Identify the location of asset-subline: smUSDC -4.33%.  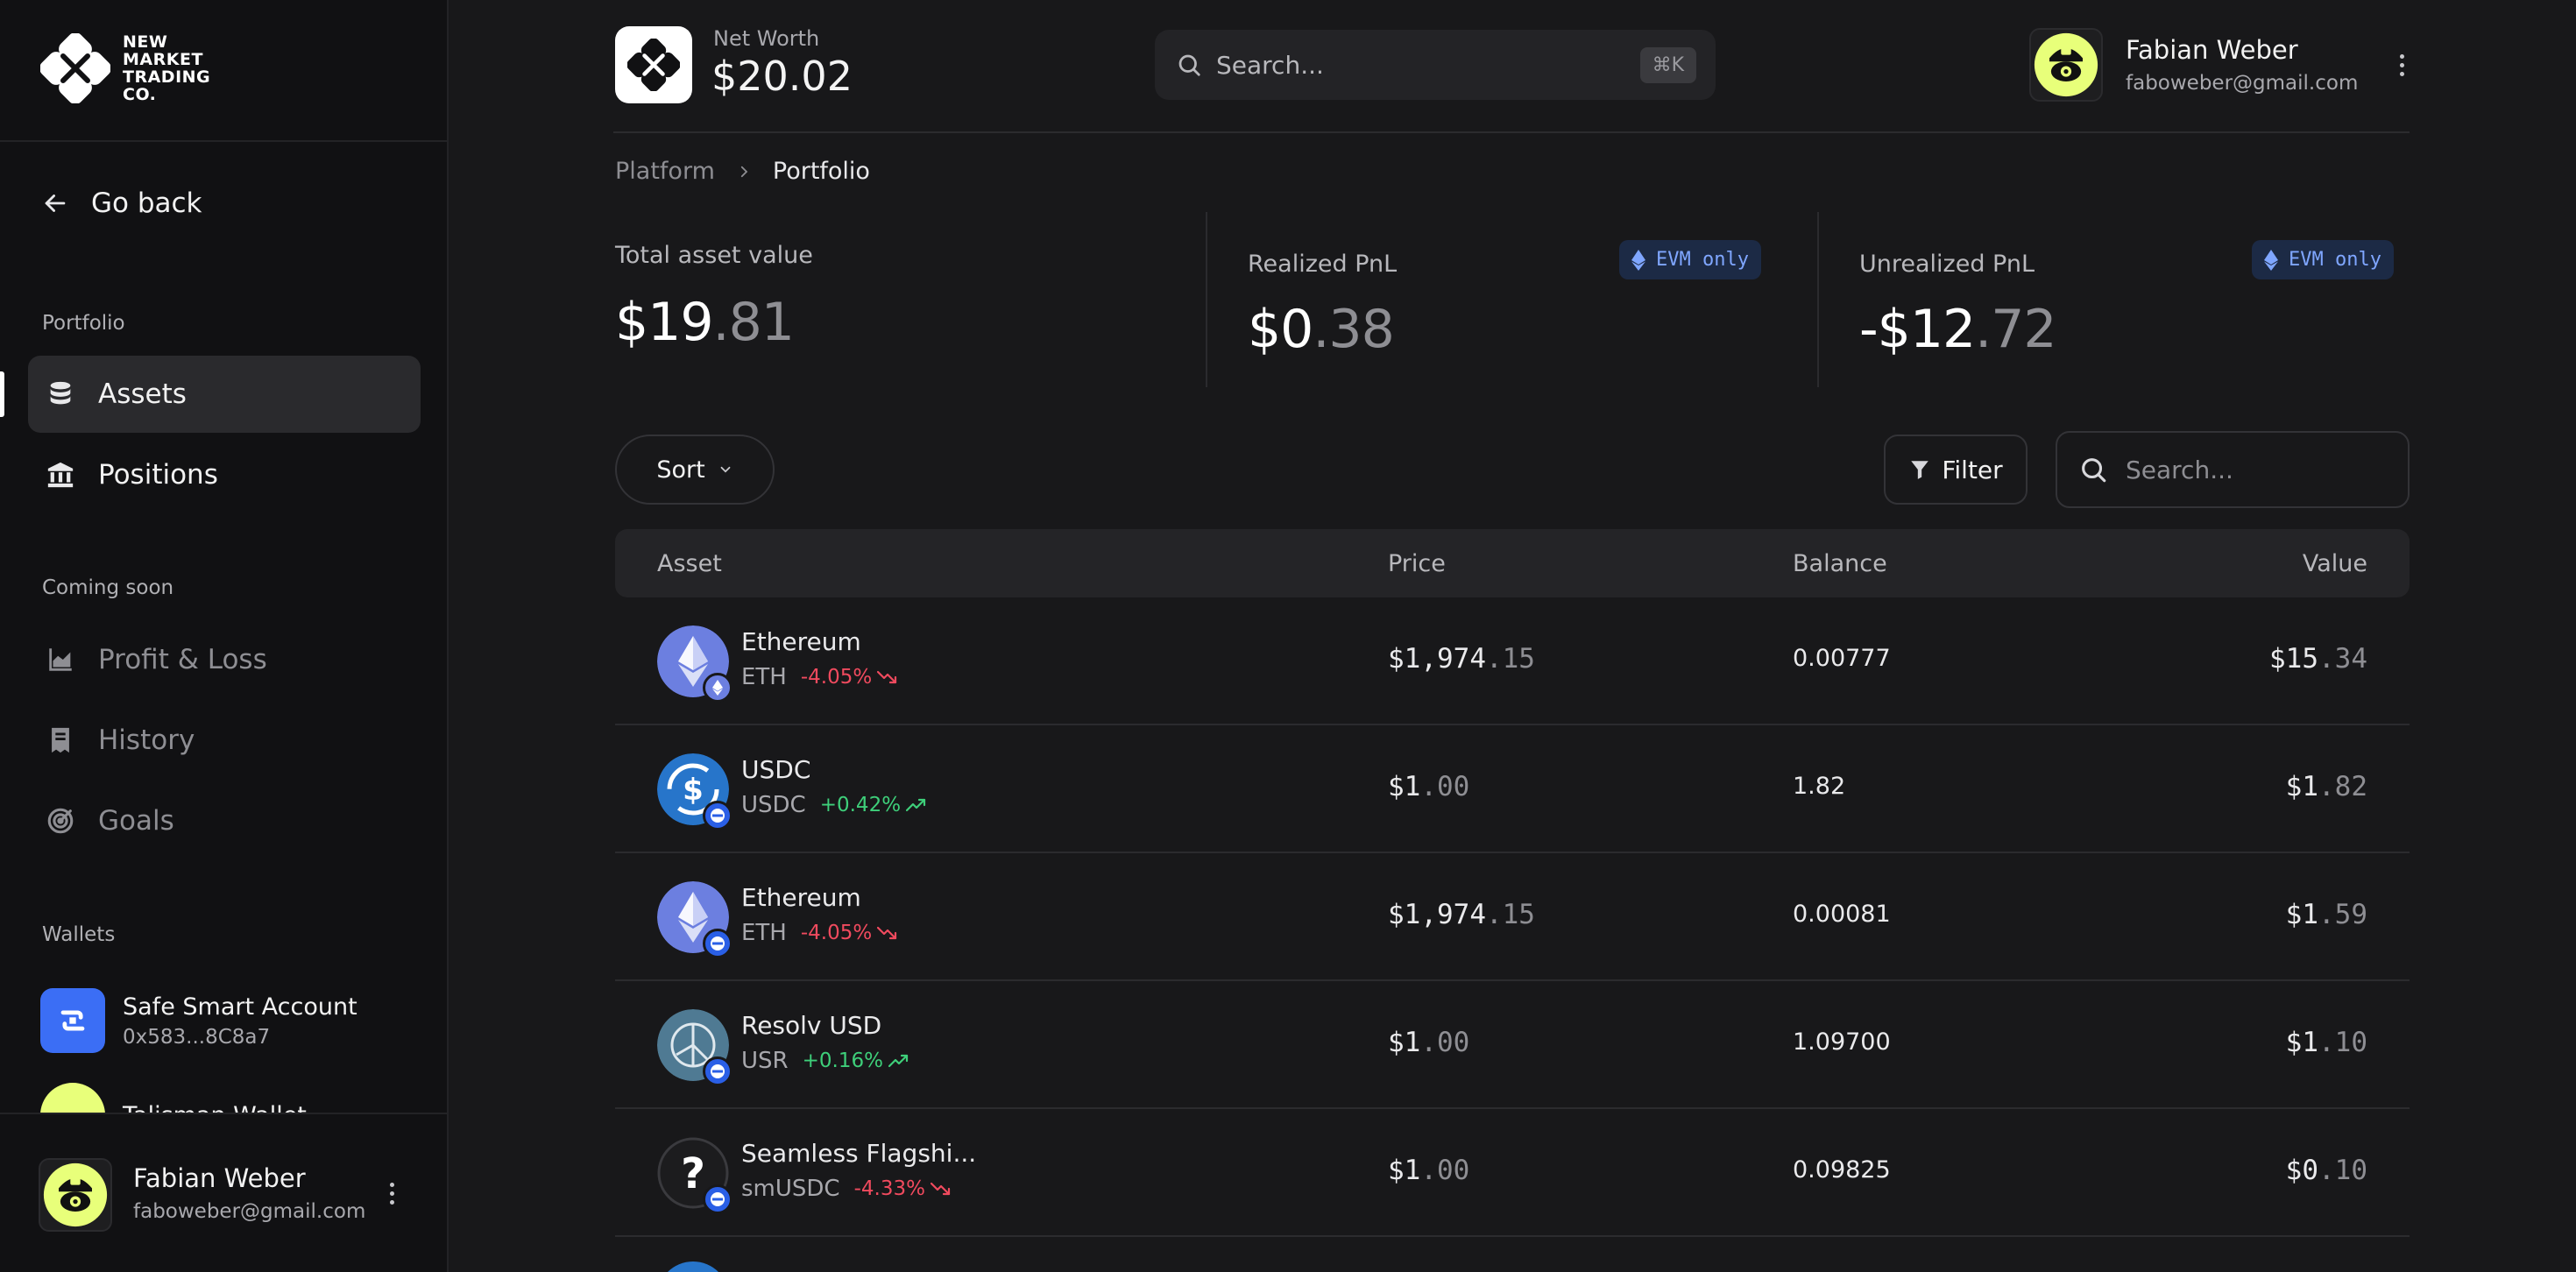
(846, 1189).